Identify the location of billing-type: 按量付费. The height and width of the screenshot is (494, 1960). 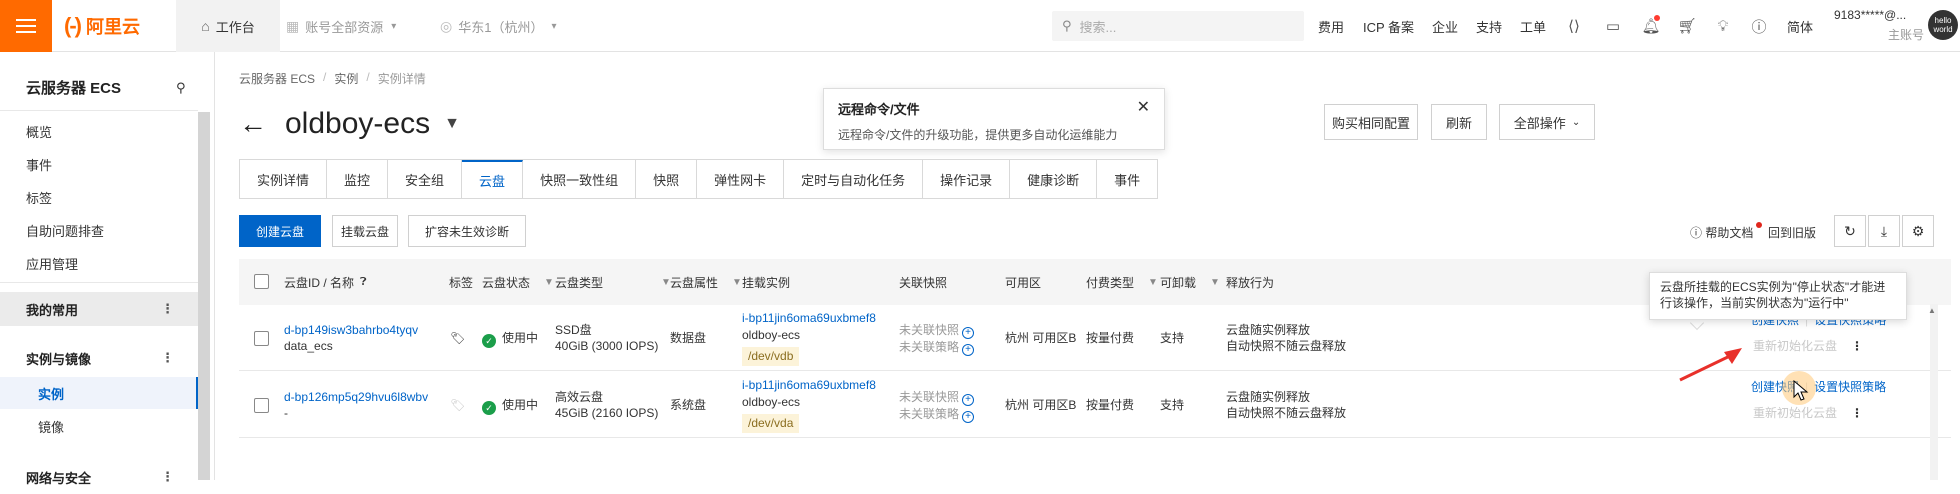
(1110, 338).